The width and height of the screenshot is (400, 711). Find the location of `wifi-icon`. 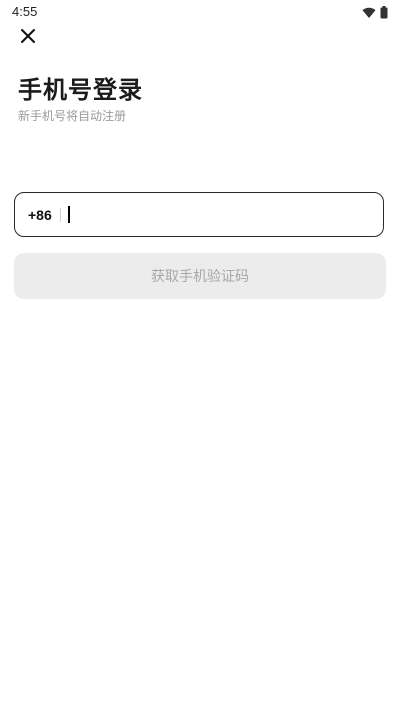

wifi-icon is located at coordinates (369, 13).